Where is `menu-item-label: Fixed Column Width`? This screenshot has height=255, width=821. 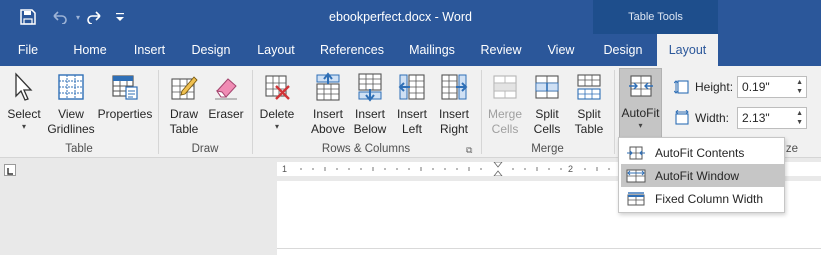 menu-item-label: Fixed Column Width is located at coordinates (709, 198).